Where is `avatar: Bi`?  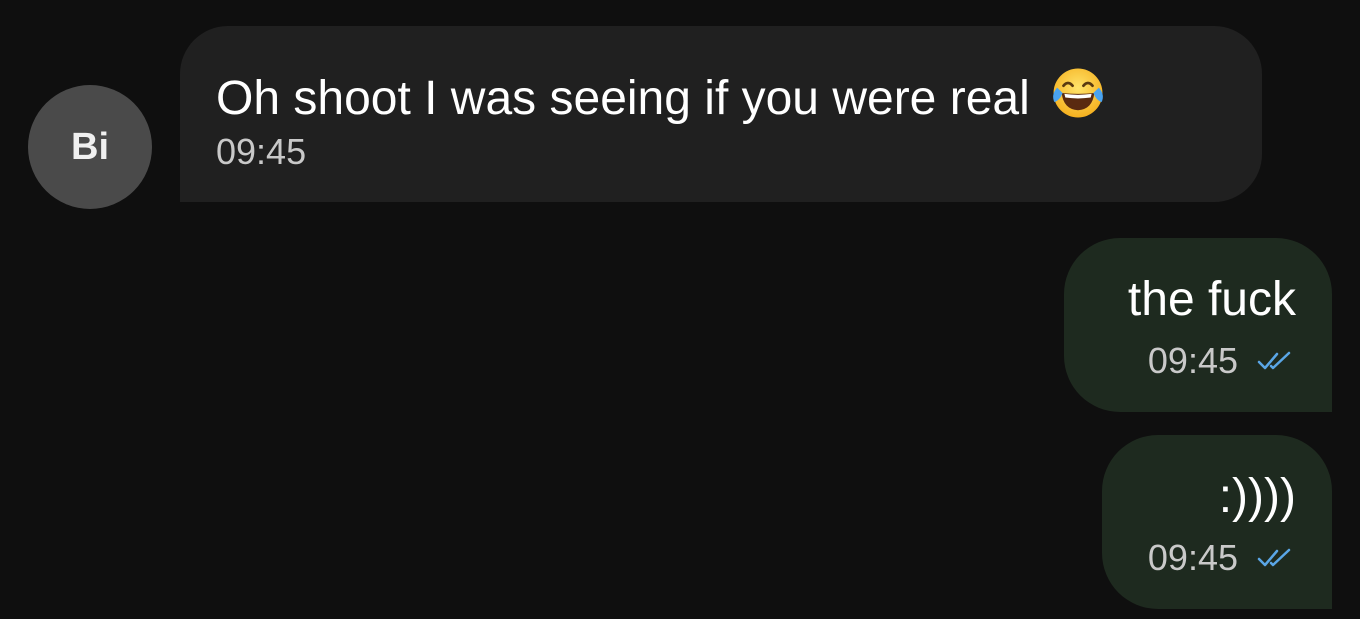 avatar: Bi is located at coordinates (90, 147).